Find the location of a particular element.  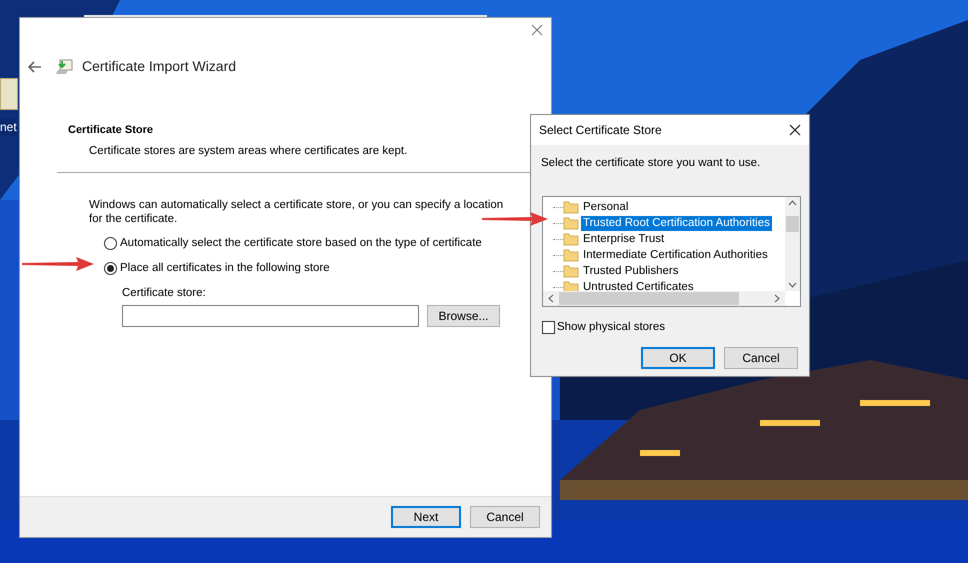

section-subtitle: Certificate stores are system areas where certificates are kept. is located at coordinates (248, 151).